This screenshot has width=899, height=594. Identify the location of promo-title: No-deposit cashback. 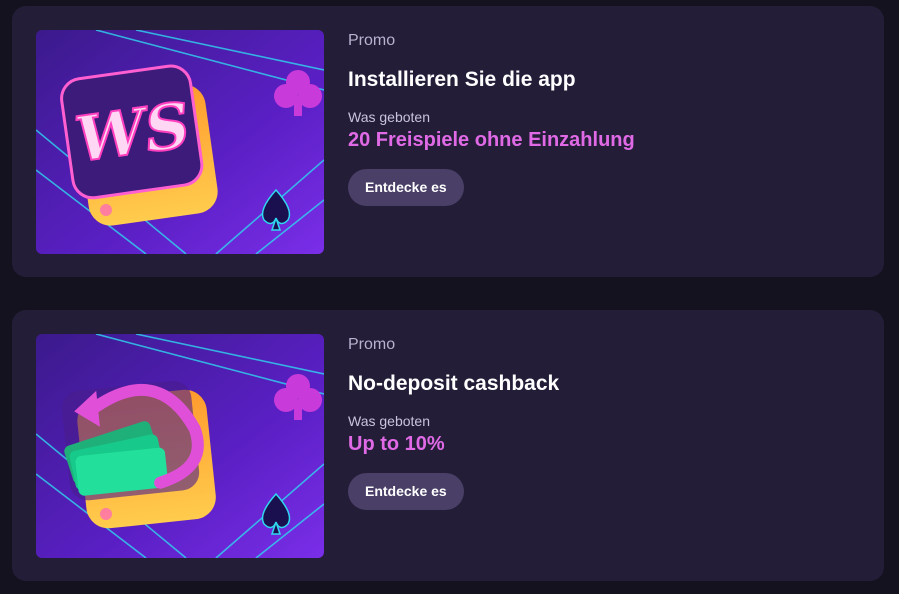
(454, 383).